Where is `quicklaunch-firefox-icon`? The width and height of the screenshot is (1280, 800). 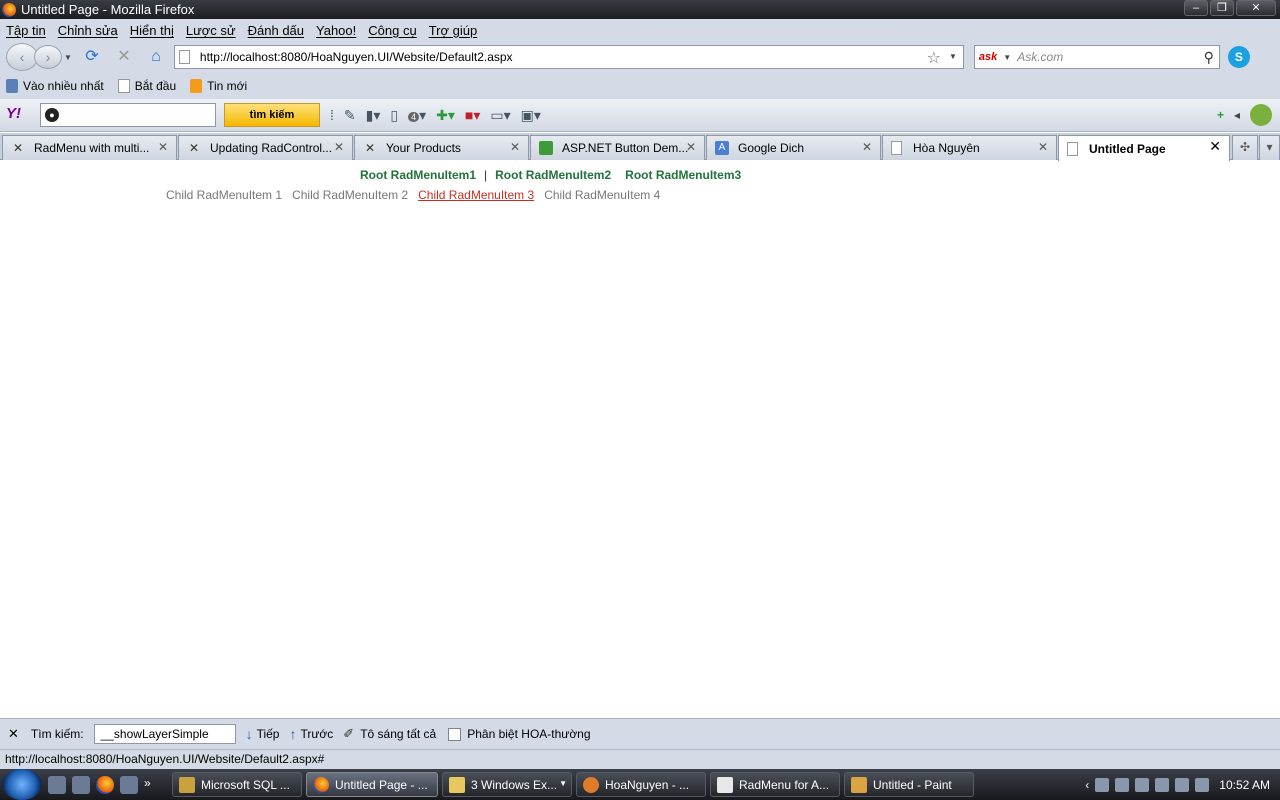
quicklaunch-firefox-icon is located at coordinates (105, 784).